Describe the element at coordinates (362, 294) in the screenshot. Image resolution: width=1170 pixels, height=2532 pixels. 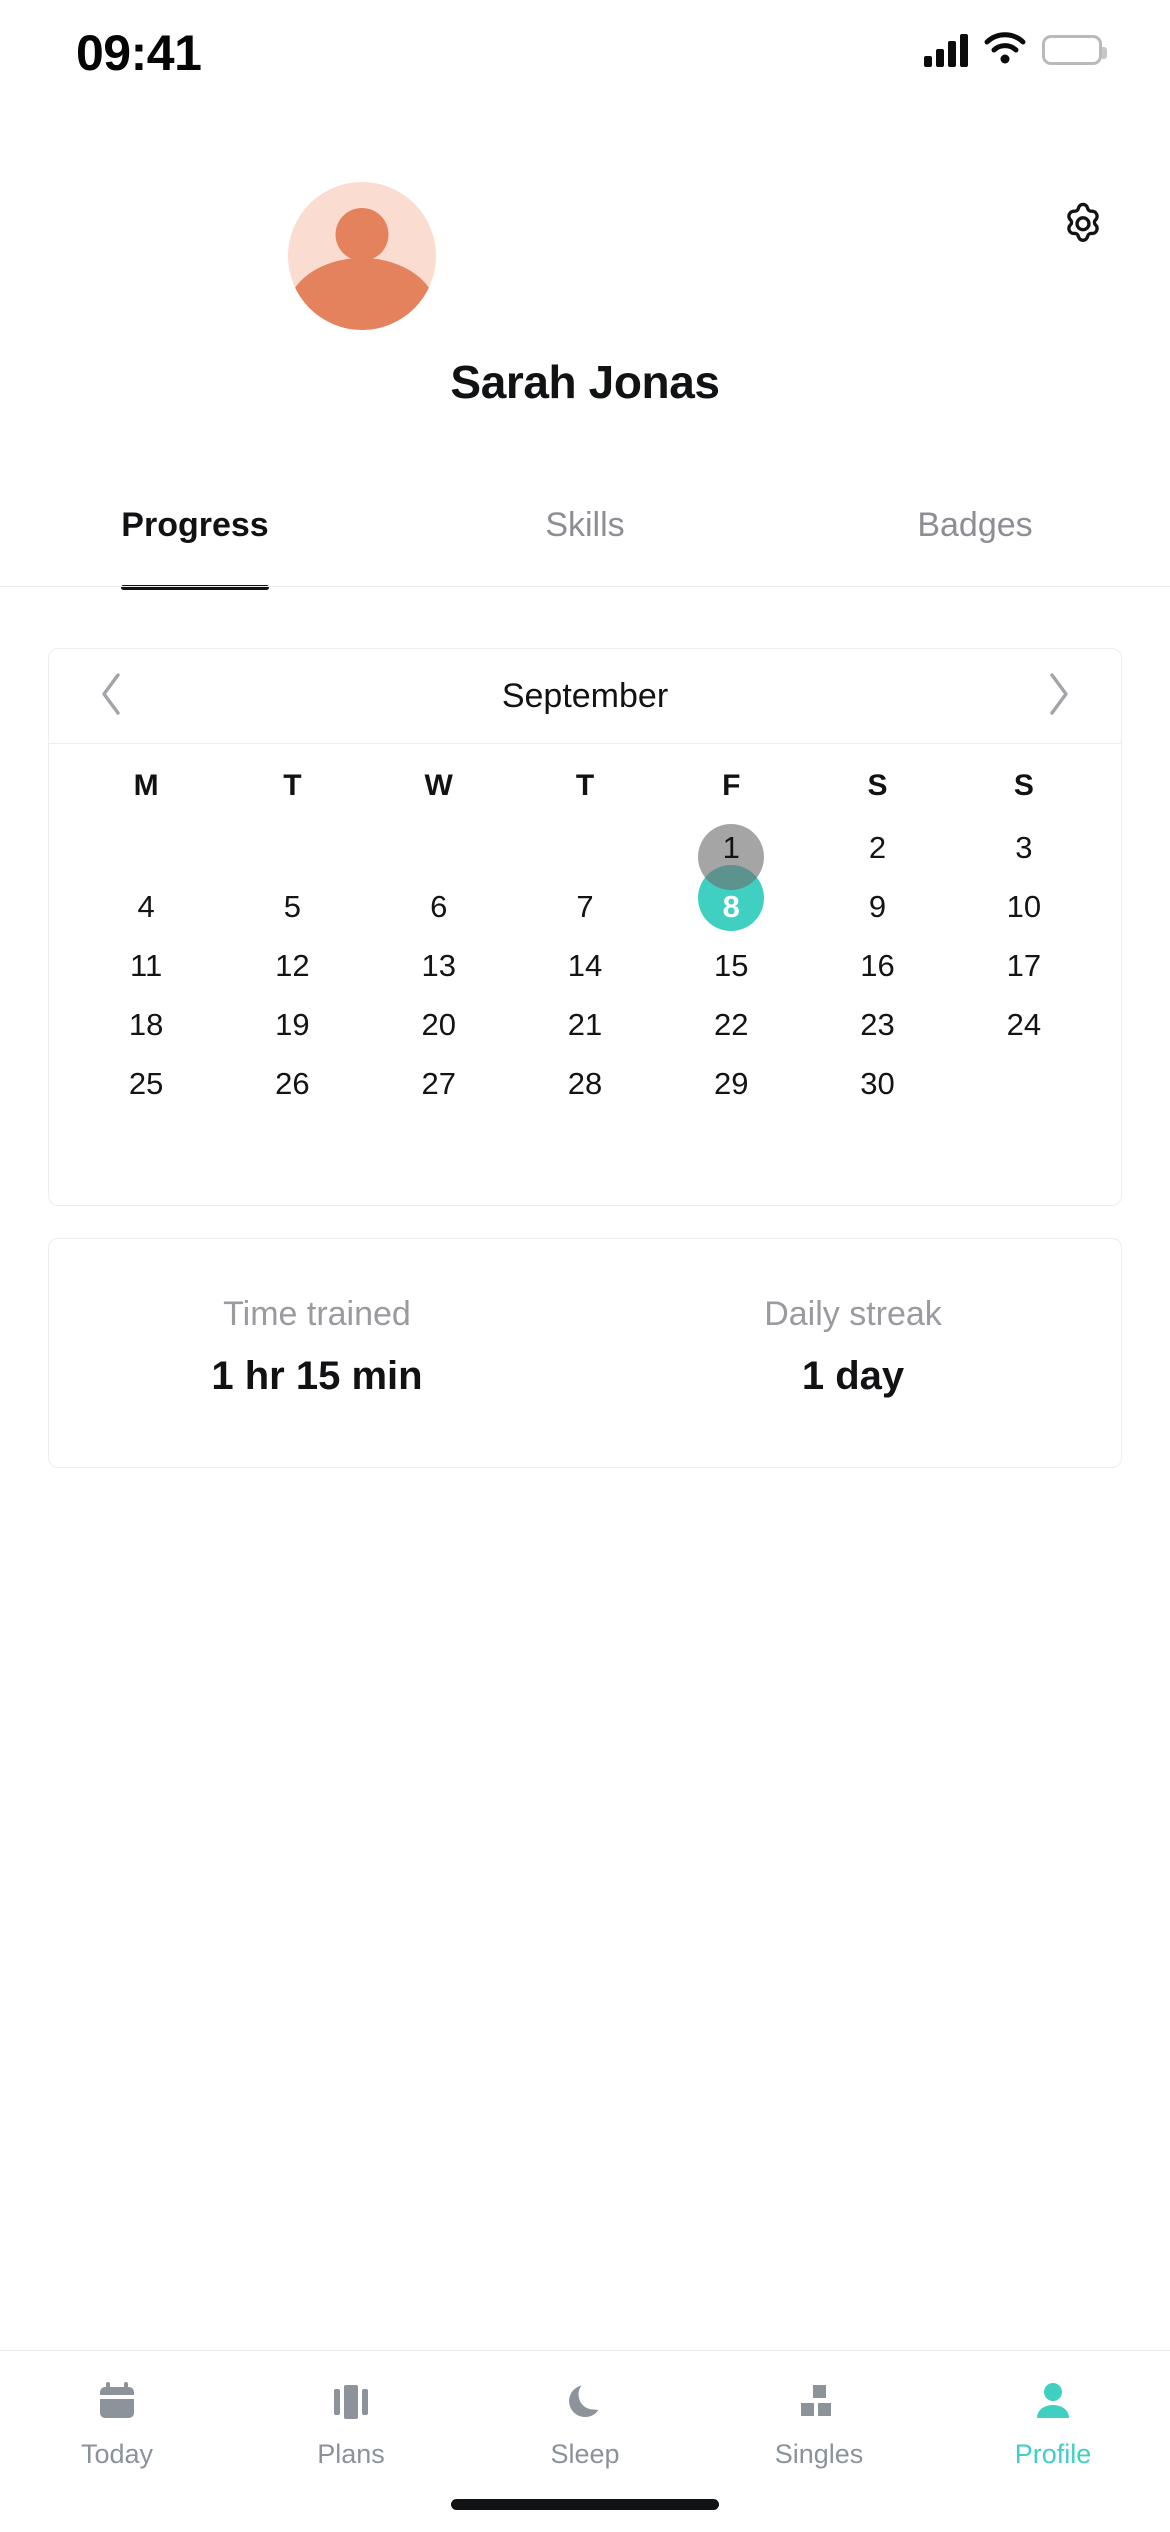
I see `avatar-person-body` at that location.